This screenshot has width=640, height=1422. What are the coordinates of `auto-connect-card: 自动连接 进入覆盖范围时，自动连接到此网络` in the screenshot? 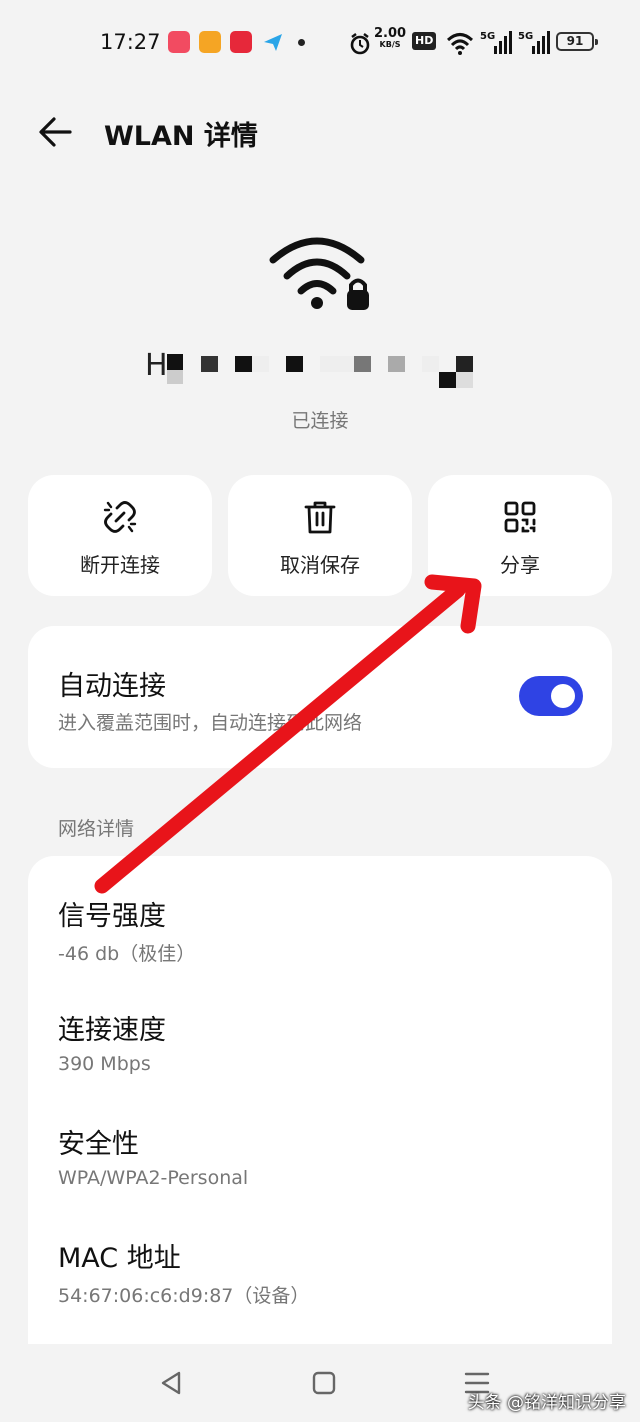 It's located at (320, 697).